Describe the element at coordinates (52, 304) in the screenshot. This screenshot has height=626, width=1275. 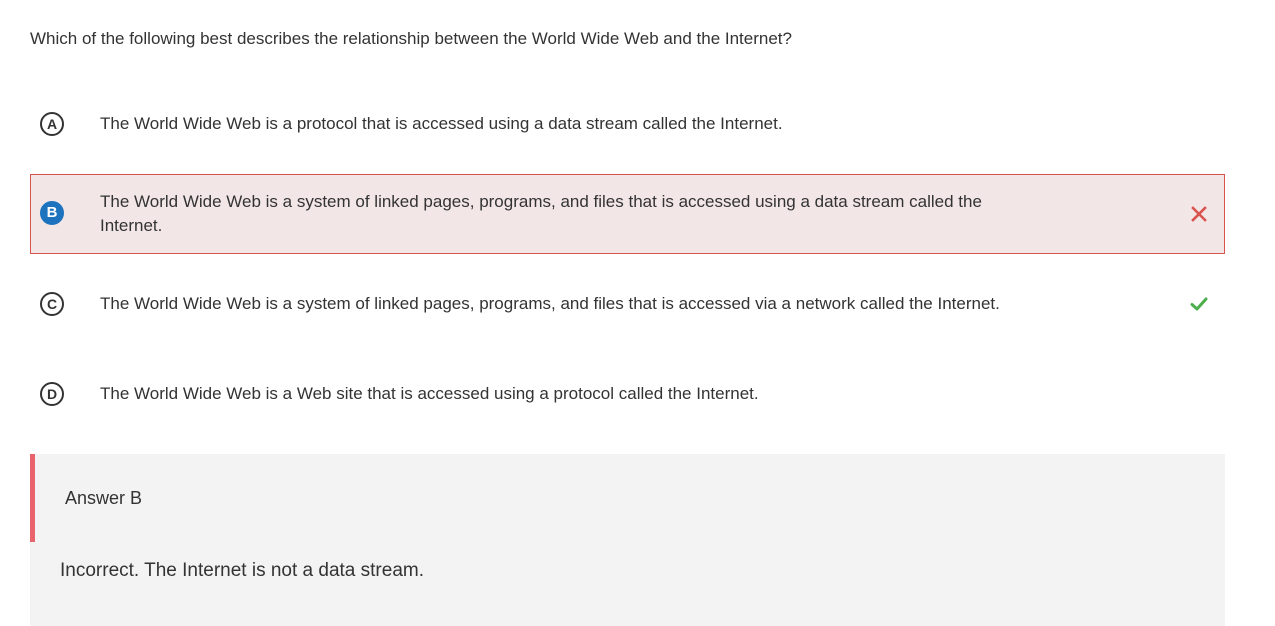
I see `option-letter-badge: C` at that location.